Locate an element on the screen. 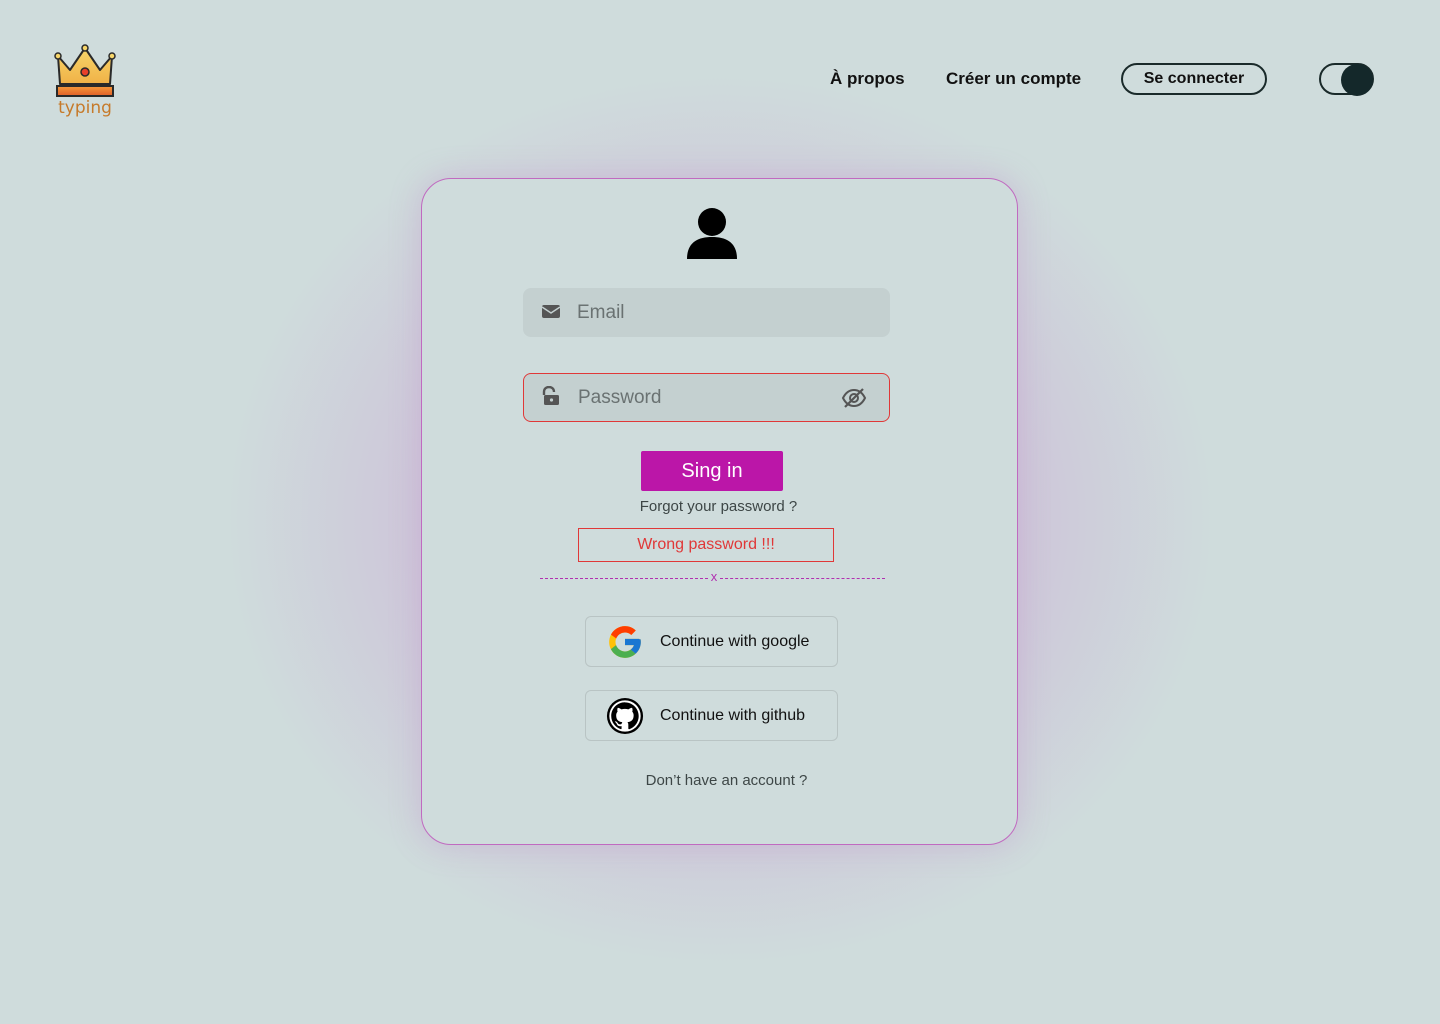  lock-open-icon is located at coordinates (550, 395).